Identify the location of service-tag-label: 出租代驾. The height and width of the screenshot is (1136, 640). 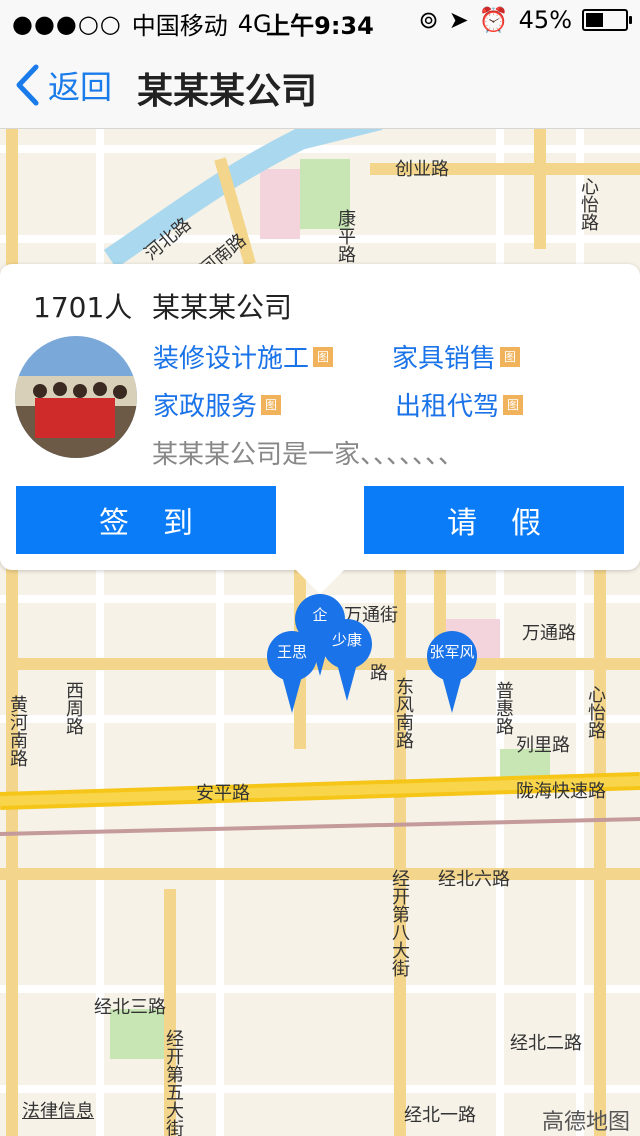
(447, 407).